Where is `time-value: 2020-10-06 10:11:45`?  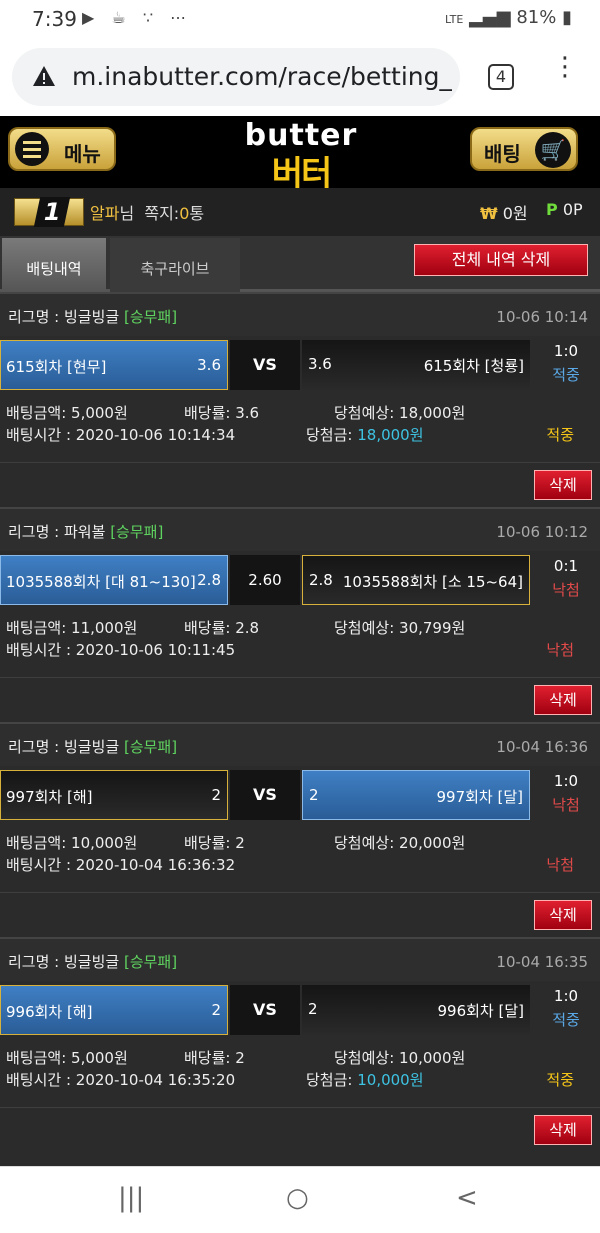
time-value: 2020-10-06 10:11:45 is located at coordinates (155, 650).